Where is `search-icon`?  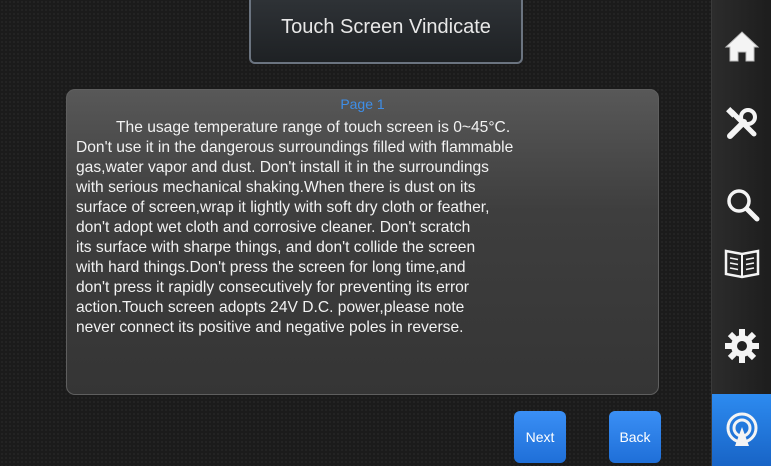 search-icon is located at coordinates (743, 205).